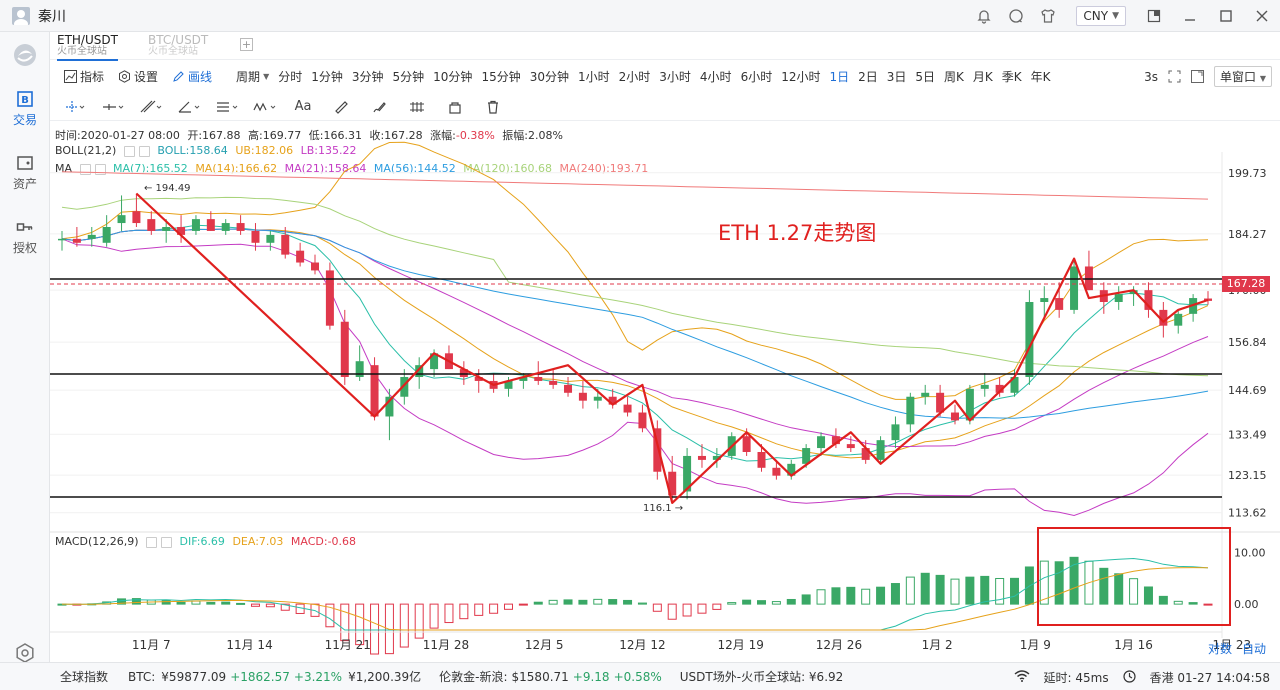 Image resolution: width=1280 pixels, height=690 pixels. Describe the element at coordinates (417, 107) in the screenshot. I see `magnet-tool-icon` at that location.